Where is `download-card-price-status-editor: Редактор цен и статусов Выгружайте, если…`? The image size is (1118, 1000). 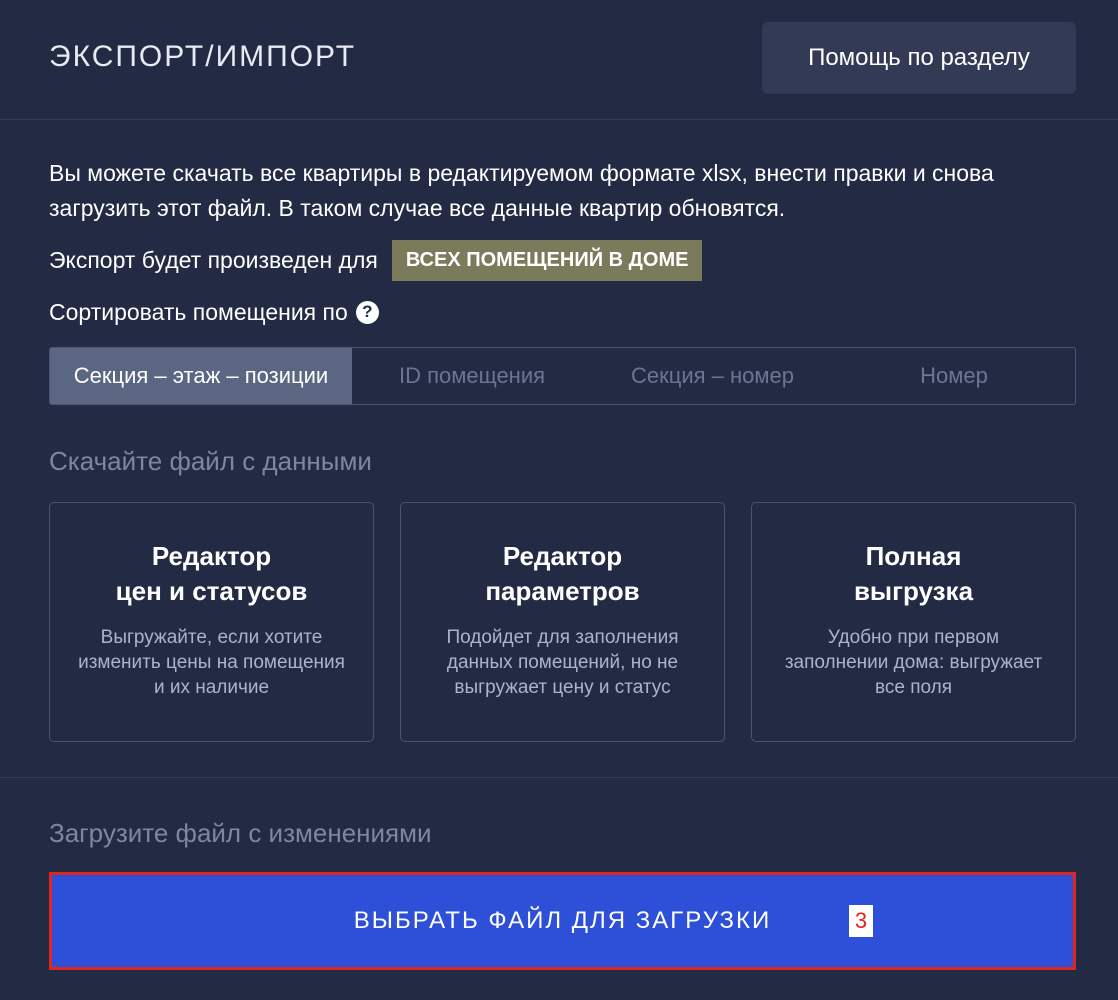
download-card-price-status-editor: Редактор цен и статусов Выгружайте, если… is located at coordinates (211, 622).